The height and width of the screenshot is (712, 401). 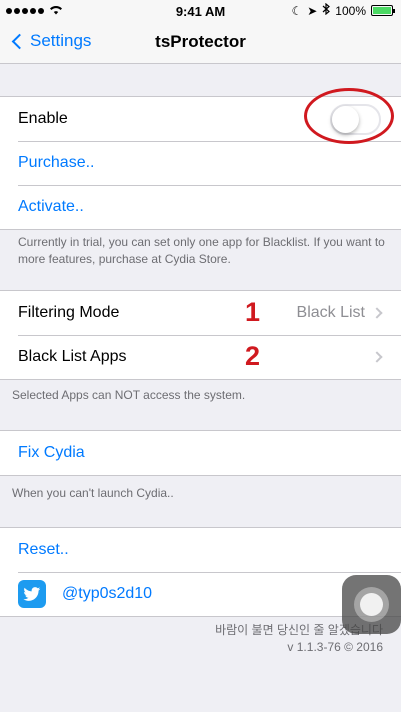 What do you see at coordinates (51, 206) in the screenshot?
I see `activate-label: Activate..` at bounding box center [51, 206].